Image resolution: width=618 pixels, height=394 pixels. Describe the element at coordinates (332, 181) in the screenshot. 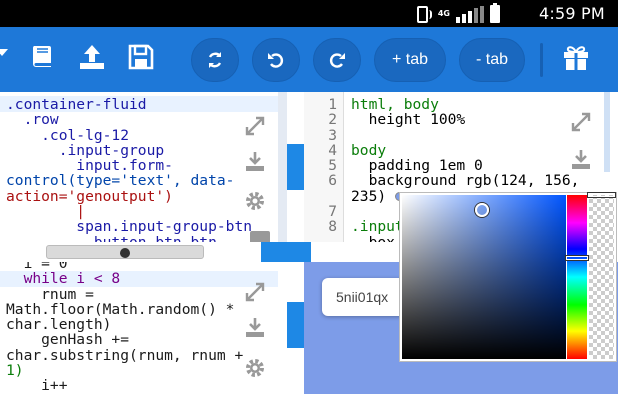

I see `line-number: 6` at that location.